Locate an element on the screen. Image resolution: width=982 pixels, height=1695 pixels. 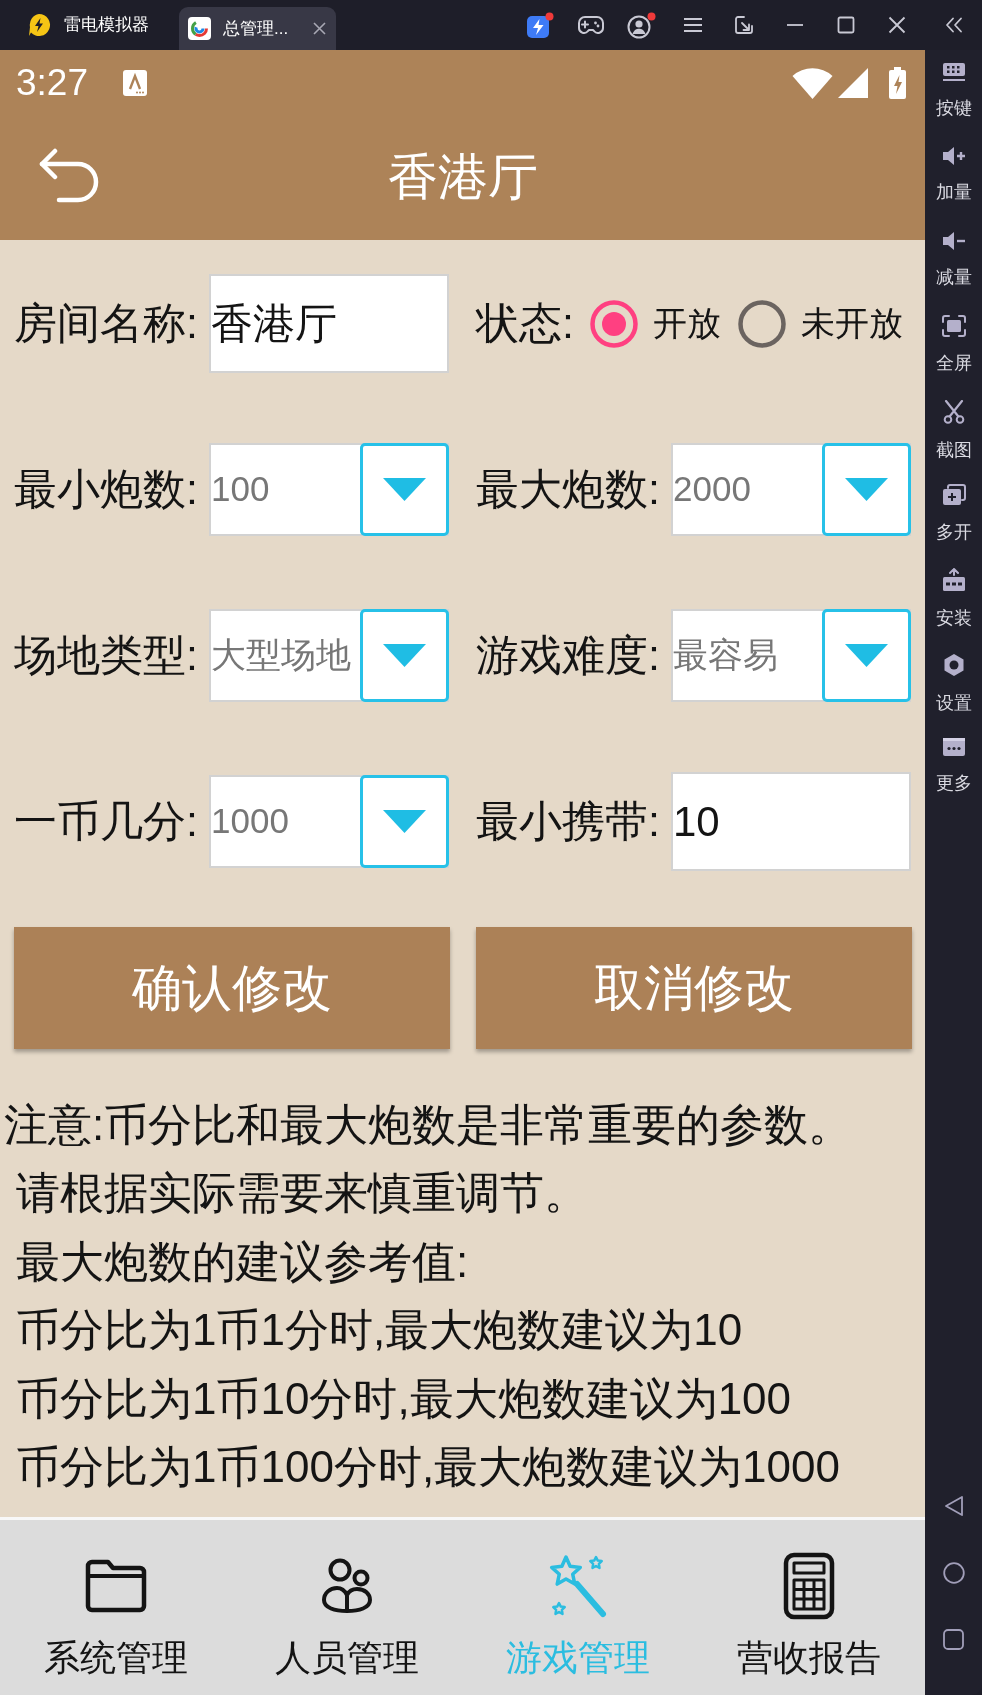
notification-icon is located at coordinates (135, 82).